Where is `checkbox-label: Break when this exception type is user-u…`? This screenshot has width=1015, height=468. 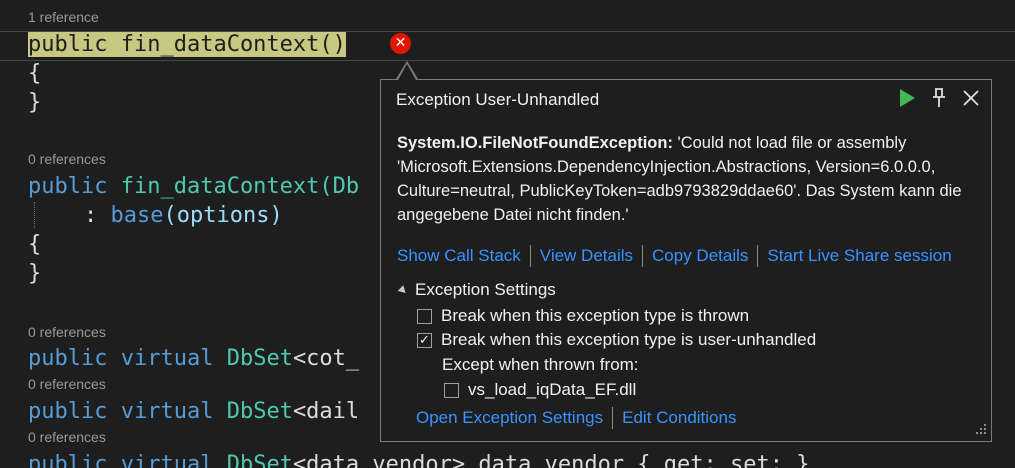 checkbox-label: Break when this exception type is user-u… is located at coordinates (629, 339).